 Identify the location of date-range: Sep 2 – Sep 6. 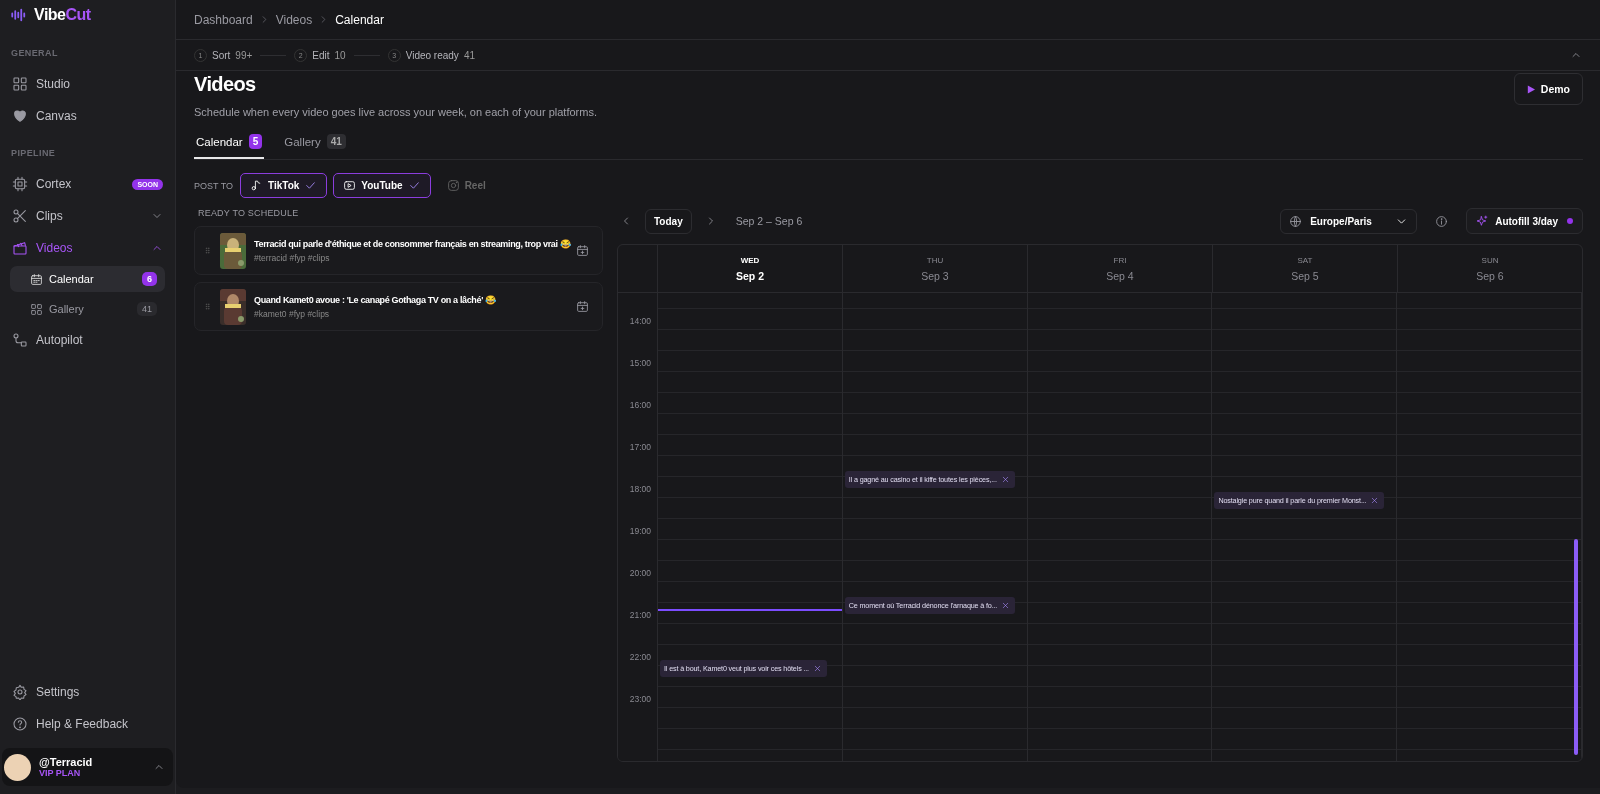
(769, 221).